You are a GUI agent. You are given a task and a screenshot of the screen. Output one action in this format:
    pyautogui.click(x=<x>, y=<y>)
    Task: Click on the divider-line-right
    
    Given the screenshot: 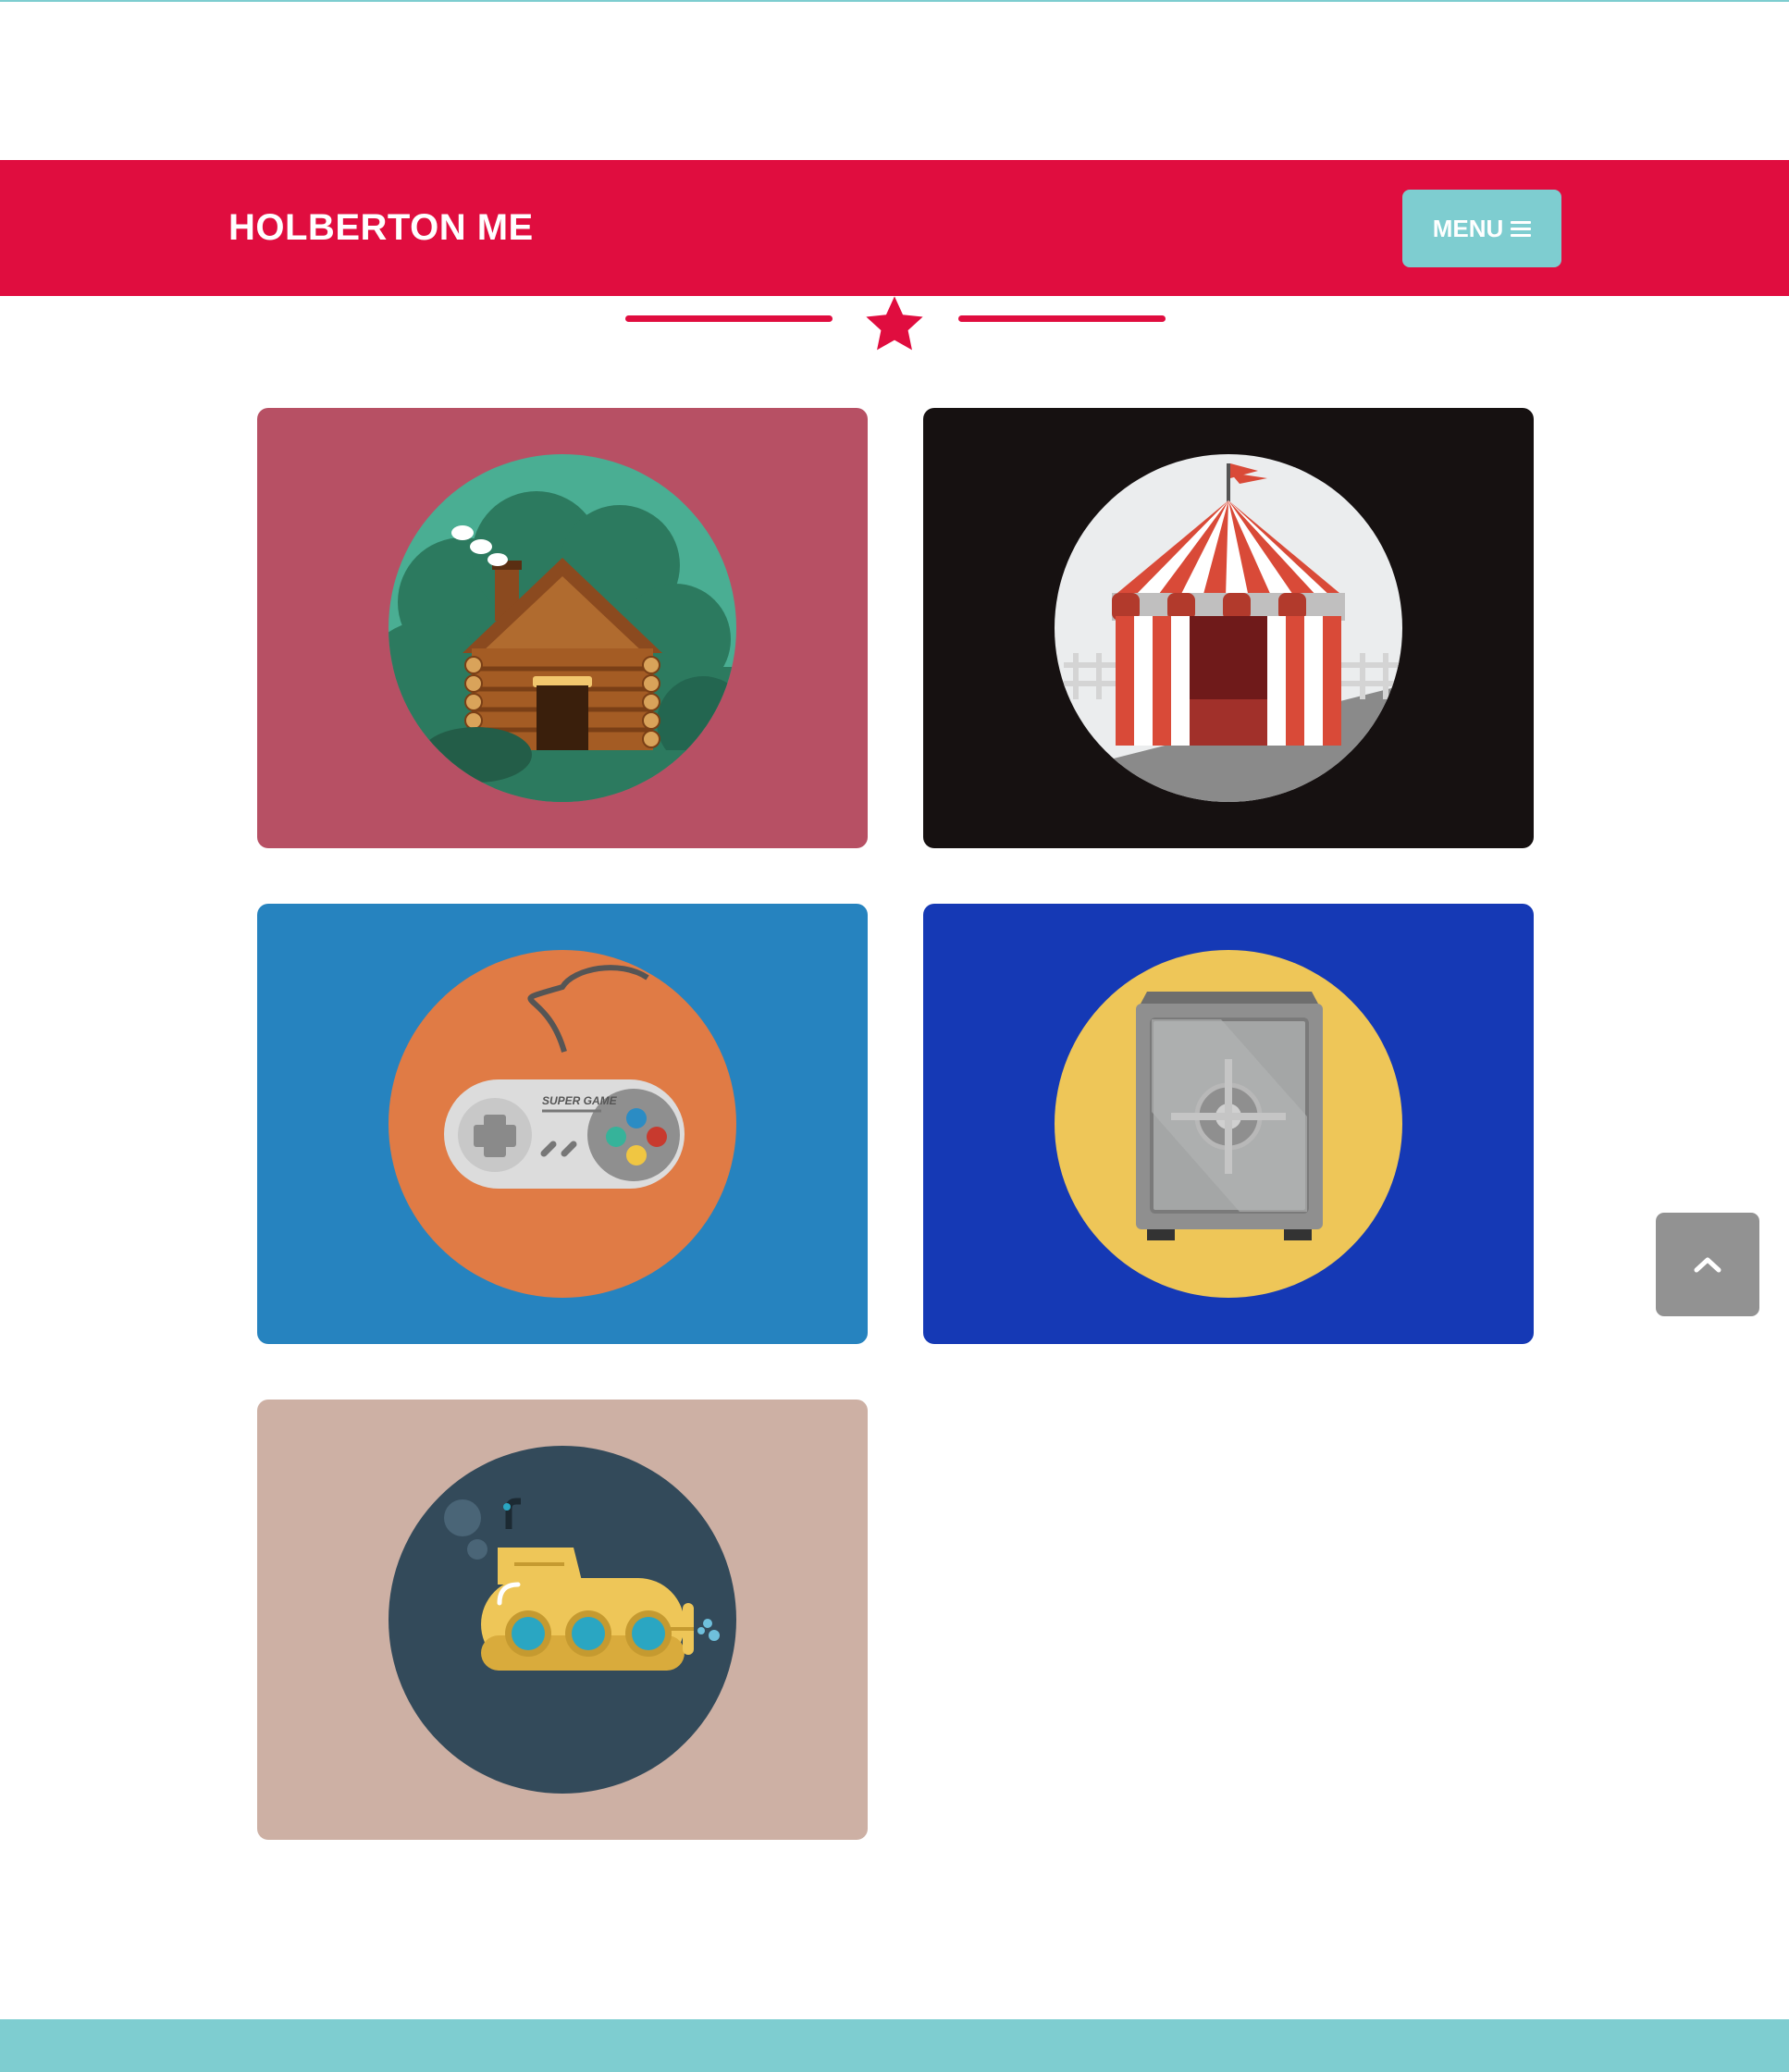 What is the action you would take?
    pyautogui.click(x=1062, y=318)
    